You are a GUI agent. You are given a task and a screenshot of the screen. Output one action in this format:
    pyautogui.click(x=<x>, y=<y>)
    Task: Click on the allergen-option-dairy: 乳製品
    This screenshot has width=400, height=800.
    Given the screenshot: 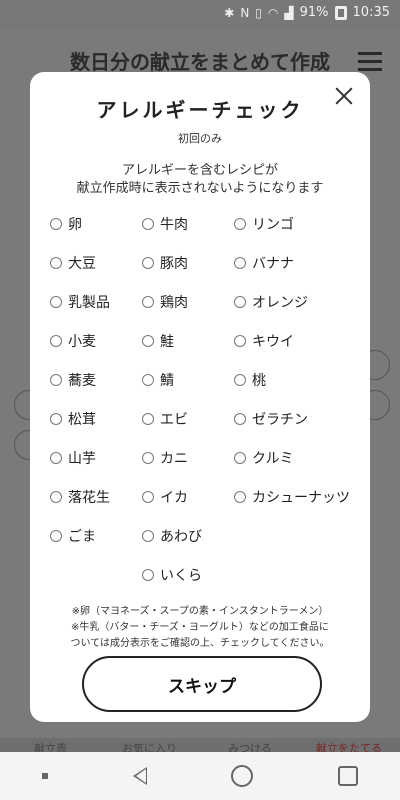 What is the action you would take?
    pyautogui.click(x=80, y=302)
    